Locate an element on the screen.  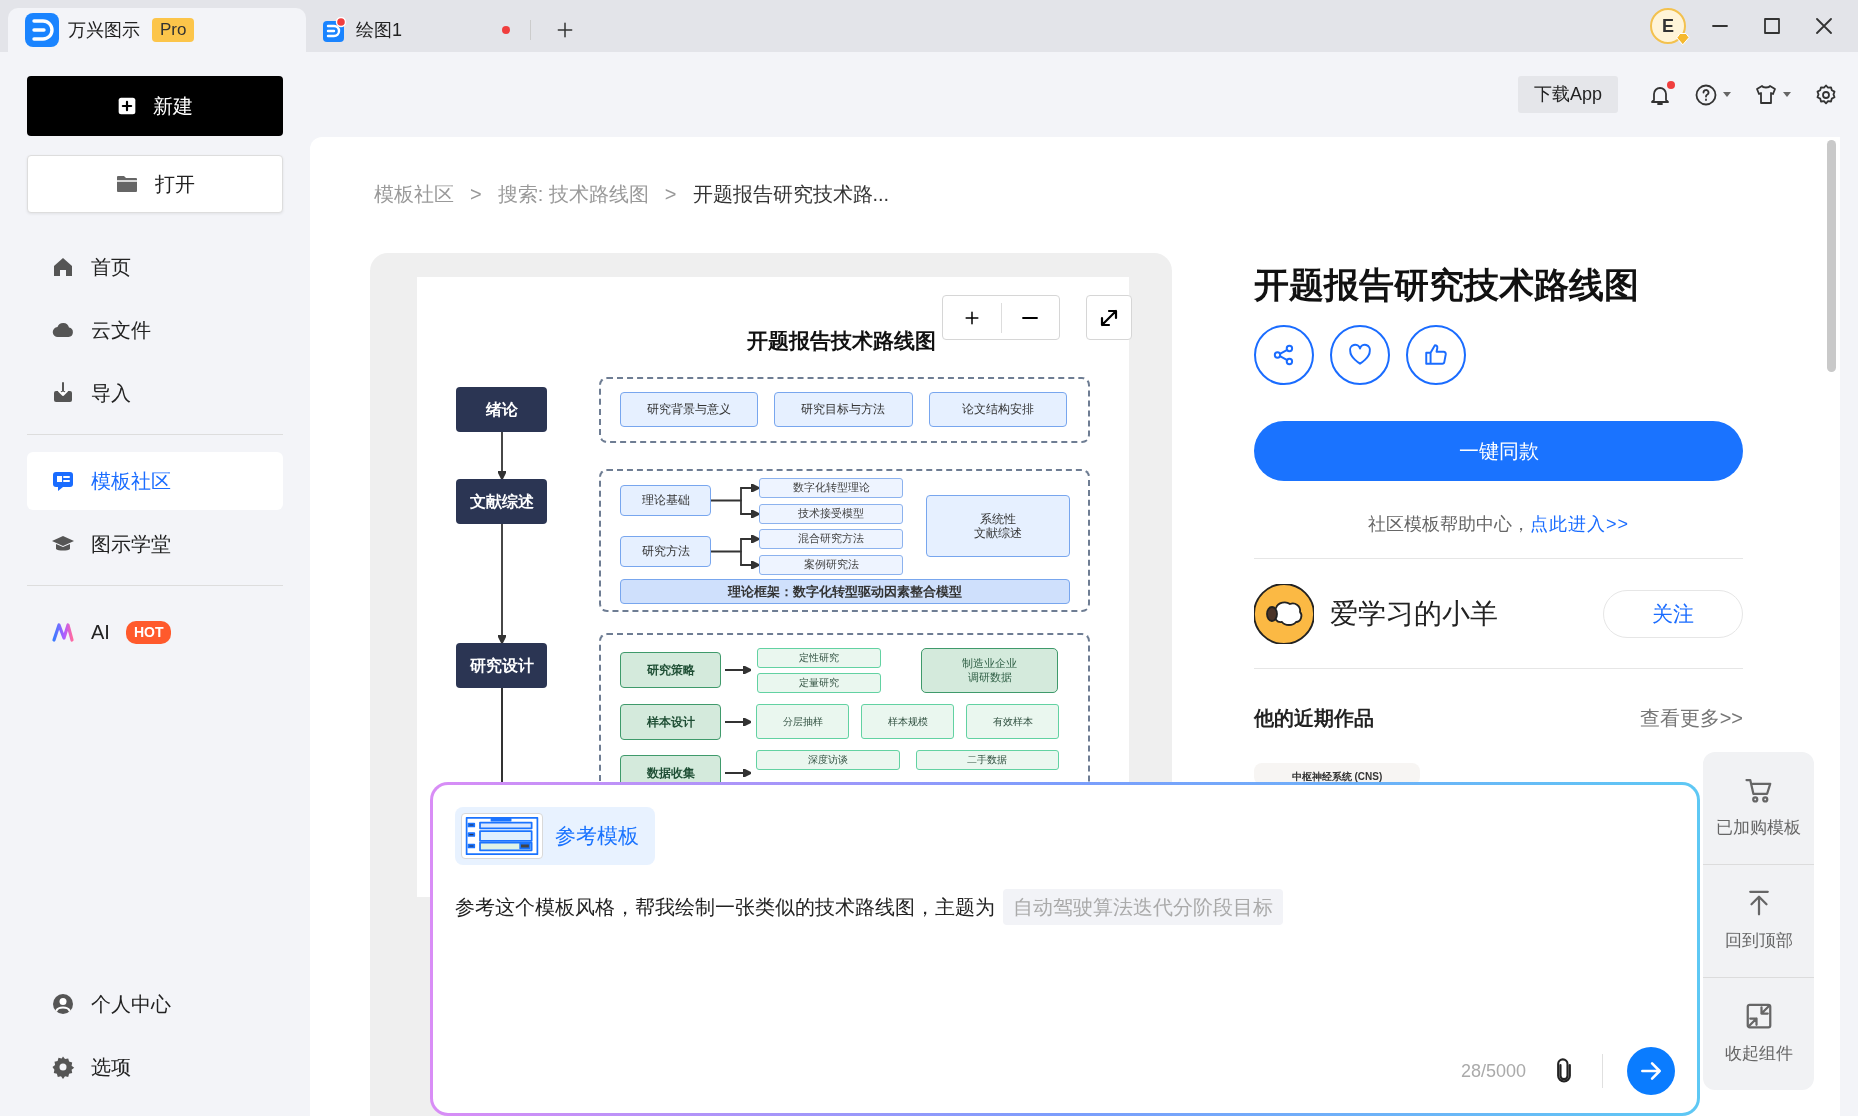
side-tool-button: 回到顶部 is located at coordinates (1758, 920).